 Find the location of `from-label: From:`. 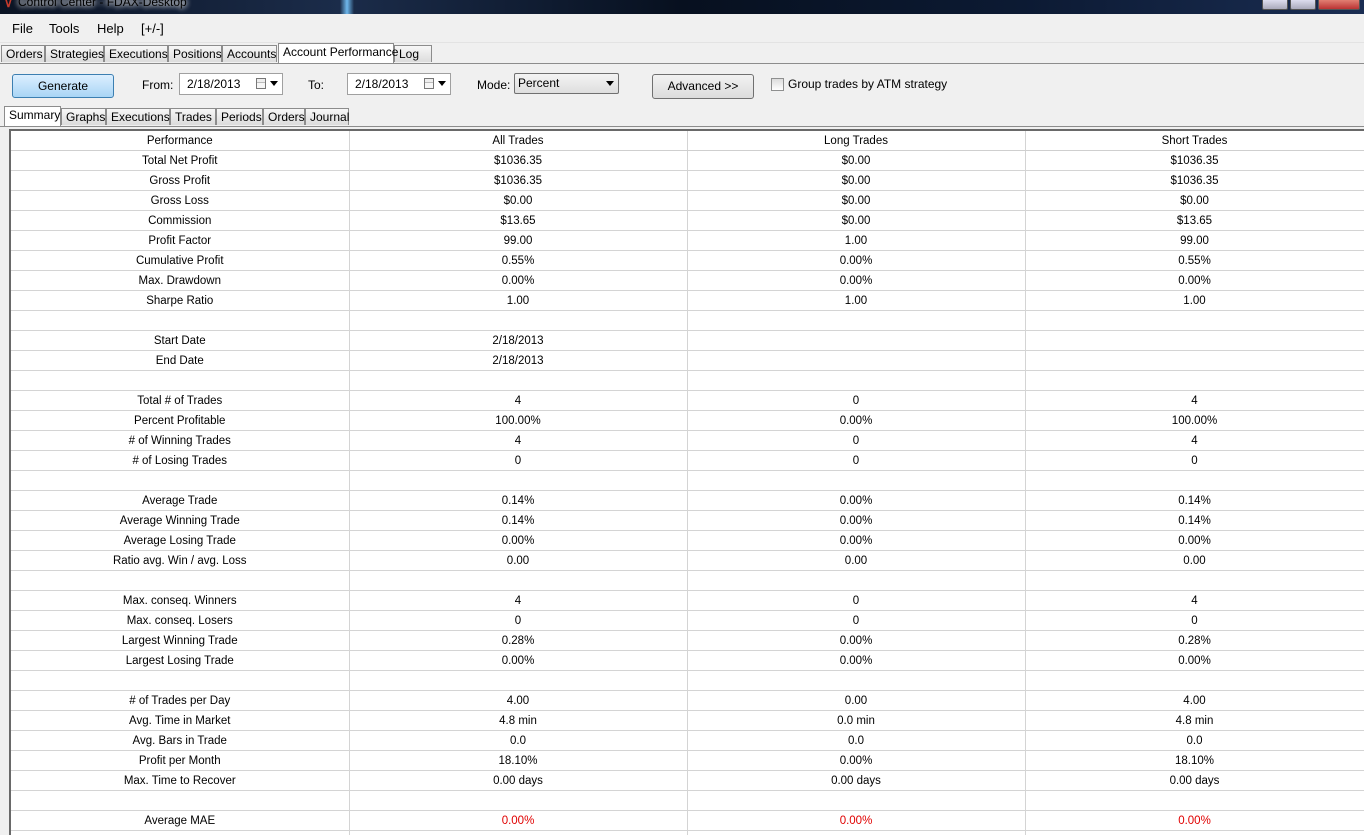

from-label: From: is located at coordinates (158, 85).